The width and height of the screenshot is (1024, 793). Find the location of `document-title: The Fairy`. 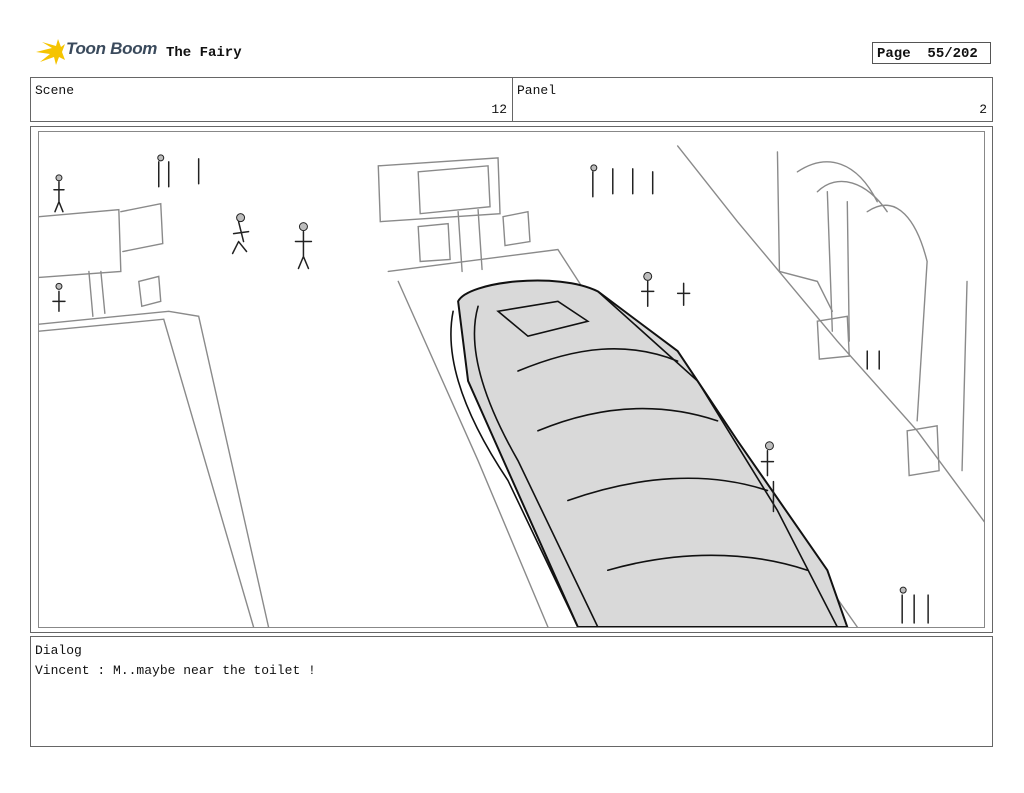

document-title: The Fairy is located at coordinates (204, 53).